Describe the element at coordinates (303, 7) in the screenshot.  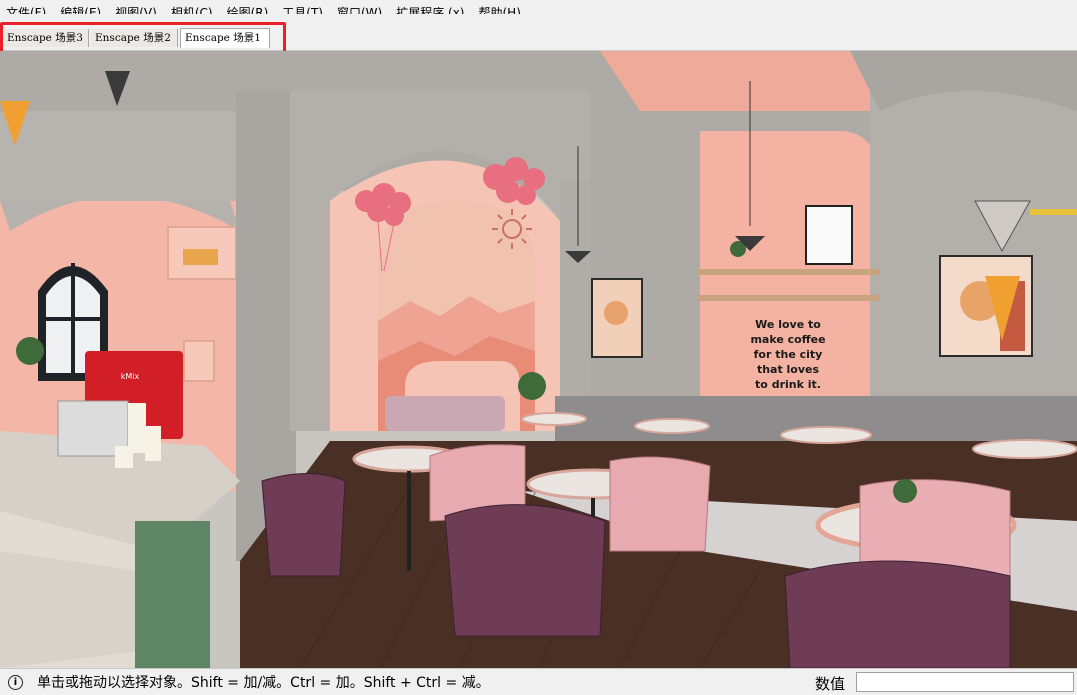
I see `menu-tools: 工具(T)` at that location.